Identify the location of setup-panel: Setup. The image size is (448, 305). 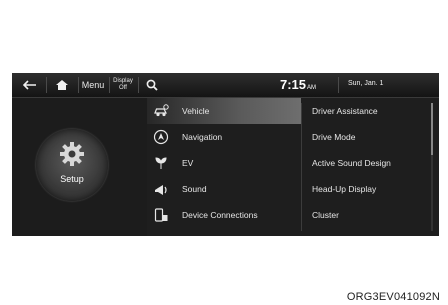
(79, 167).